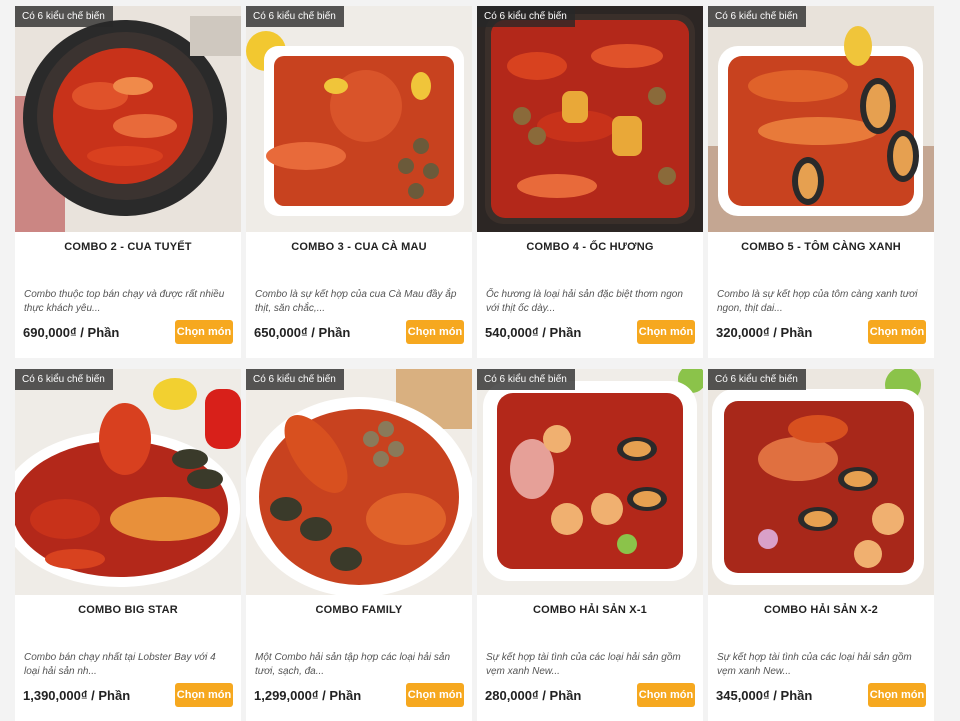  Describe the element at coordinates (128, 611) in the screenshot. I see `product-title: COMBO BIG STAR` at that location.